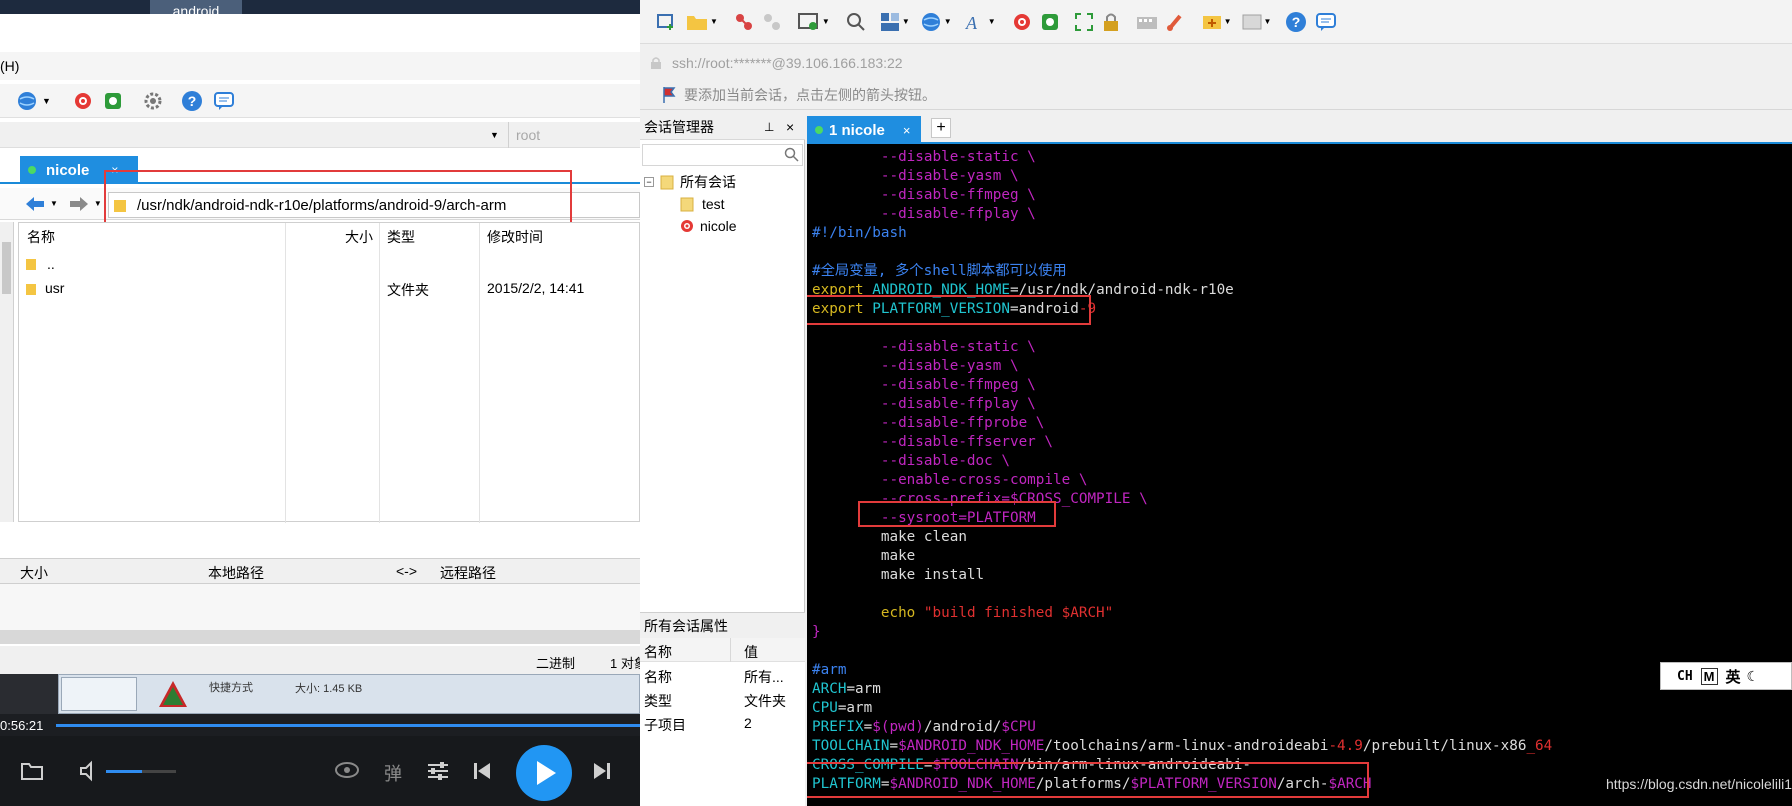 The width and height of the screenshot is (1792, 806). I want to click on moon-icon: ☾, so click(1753, 676).